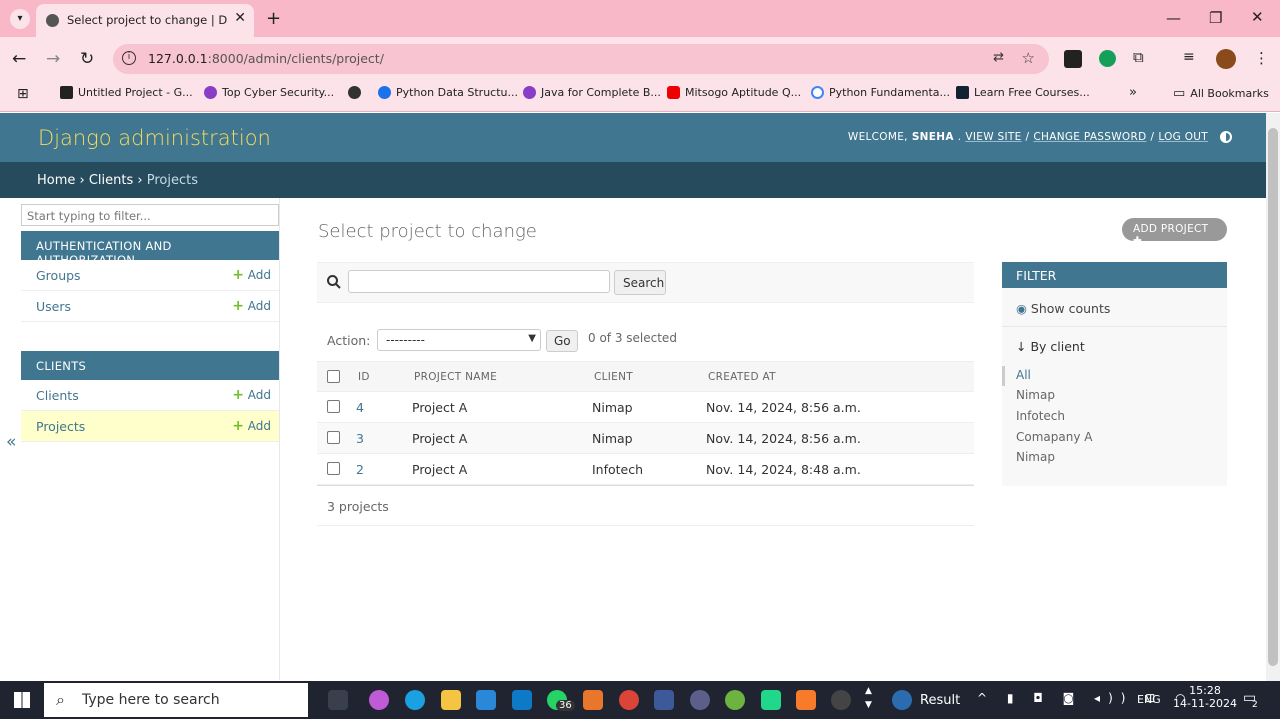 The image size is (1280, 719). I want to click on file-explorer-icon, so click(451, 700).